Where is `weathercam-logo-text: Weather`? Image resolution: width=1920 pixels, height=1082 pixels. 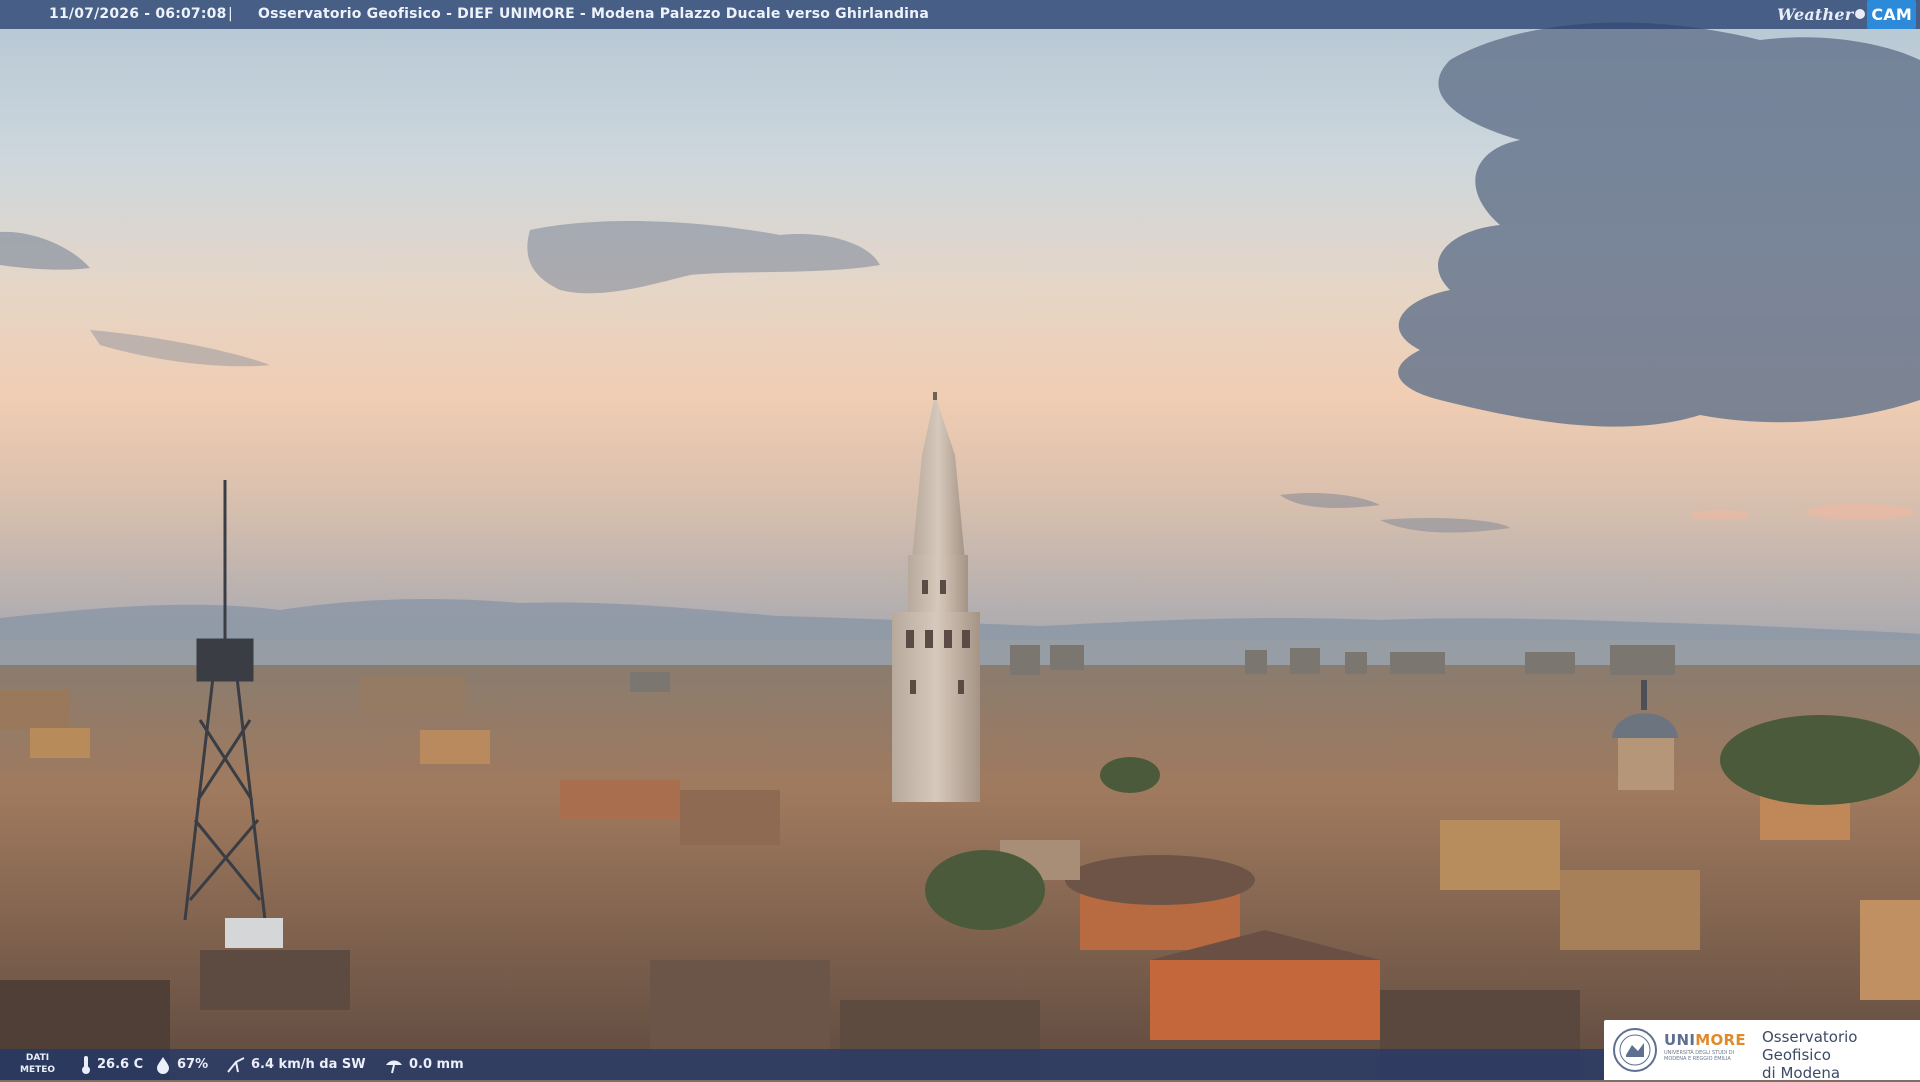 weathercam-logo-text: Weather is located at coordinates (1815, 14).